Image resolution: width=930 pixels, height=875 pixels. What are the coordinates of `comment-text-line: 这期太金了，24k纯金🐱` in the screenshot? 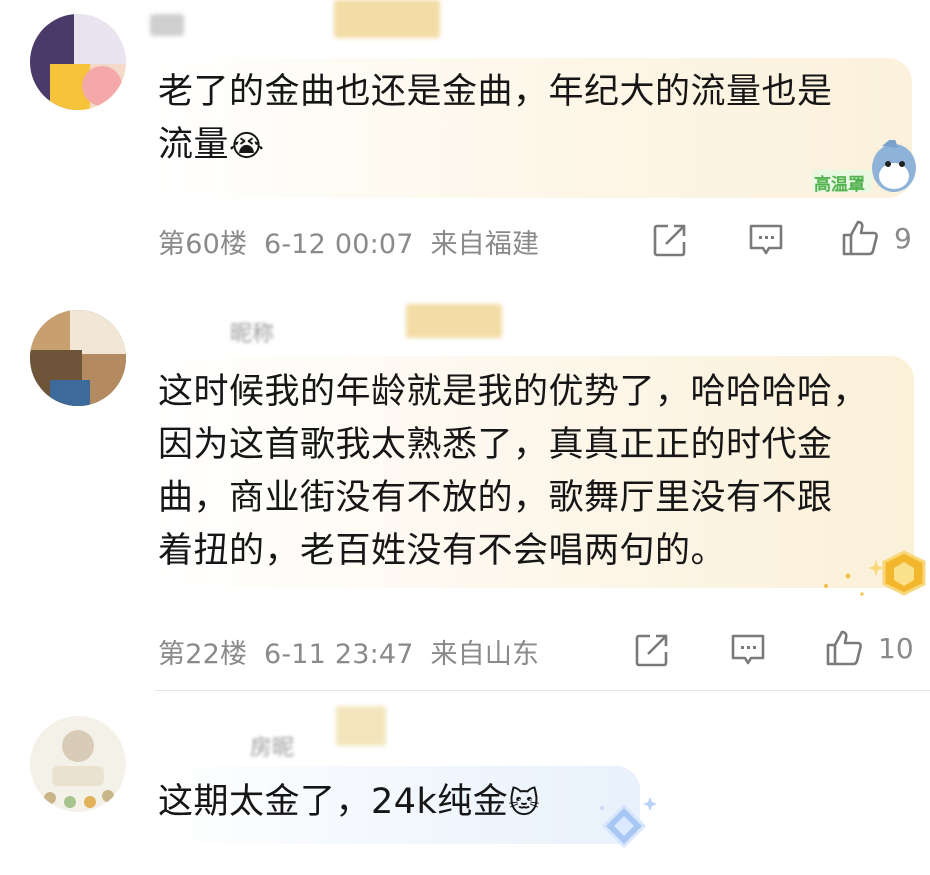 It's located at (349, 803).